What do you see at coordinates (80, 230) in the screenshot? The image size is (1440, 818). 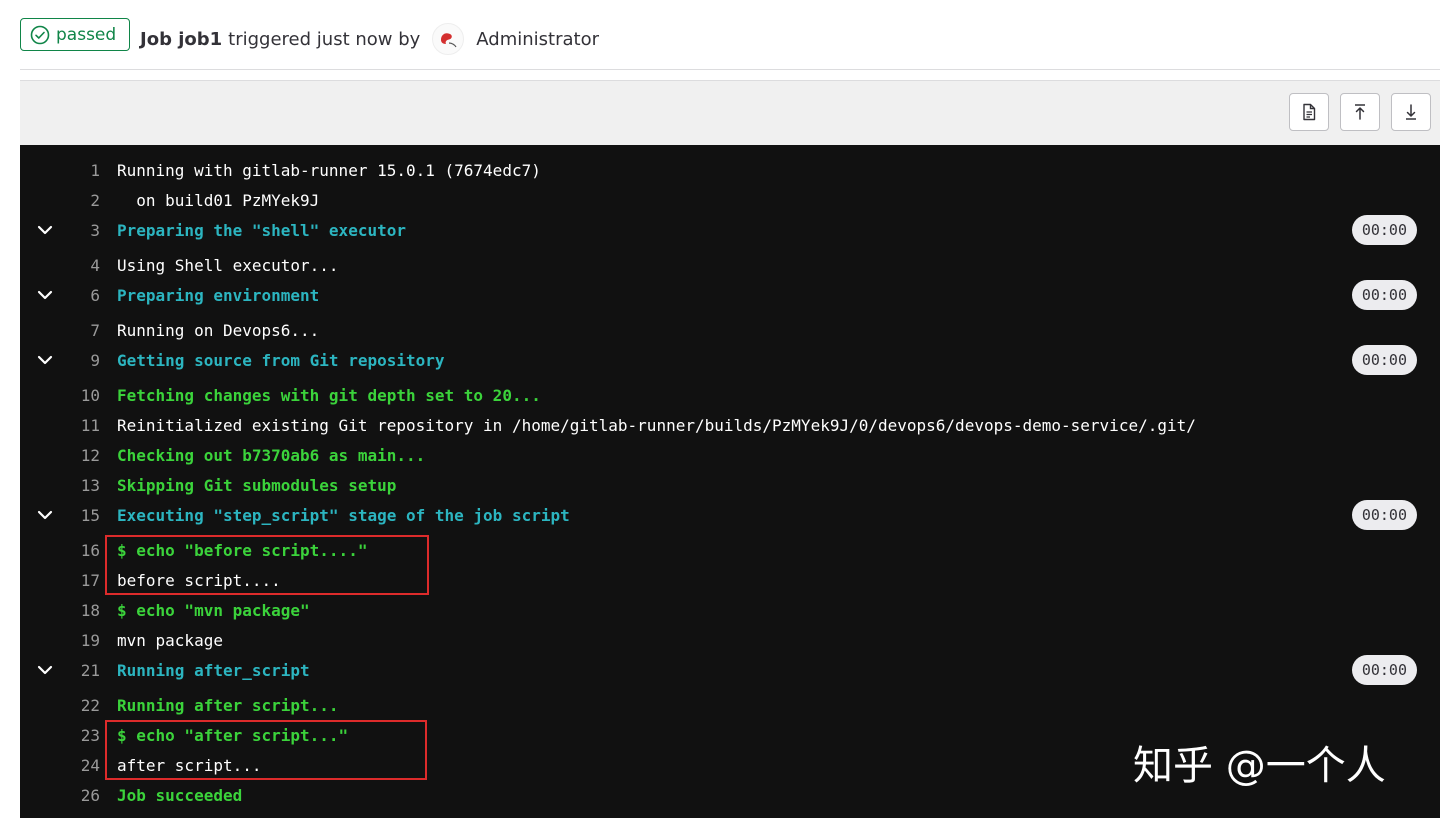 I see `line-number: 3` at bounding box center [80, 230].